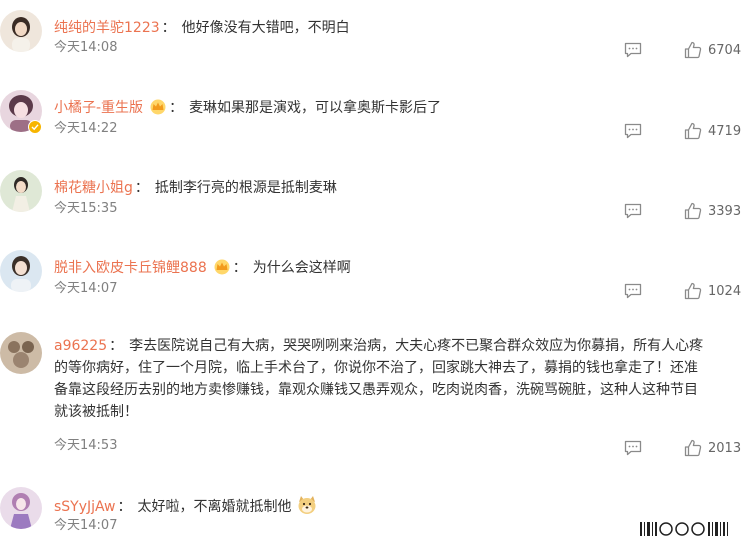 The width and height of the screenshot is (750, 555). Describe the element at coordinates (93, 188) in the screenshot. I see `username-link: 棉花糖小姐g` at that location.